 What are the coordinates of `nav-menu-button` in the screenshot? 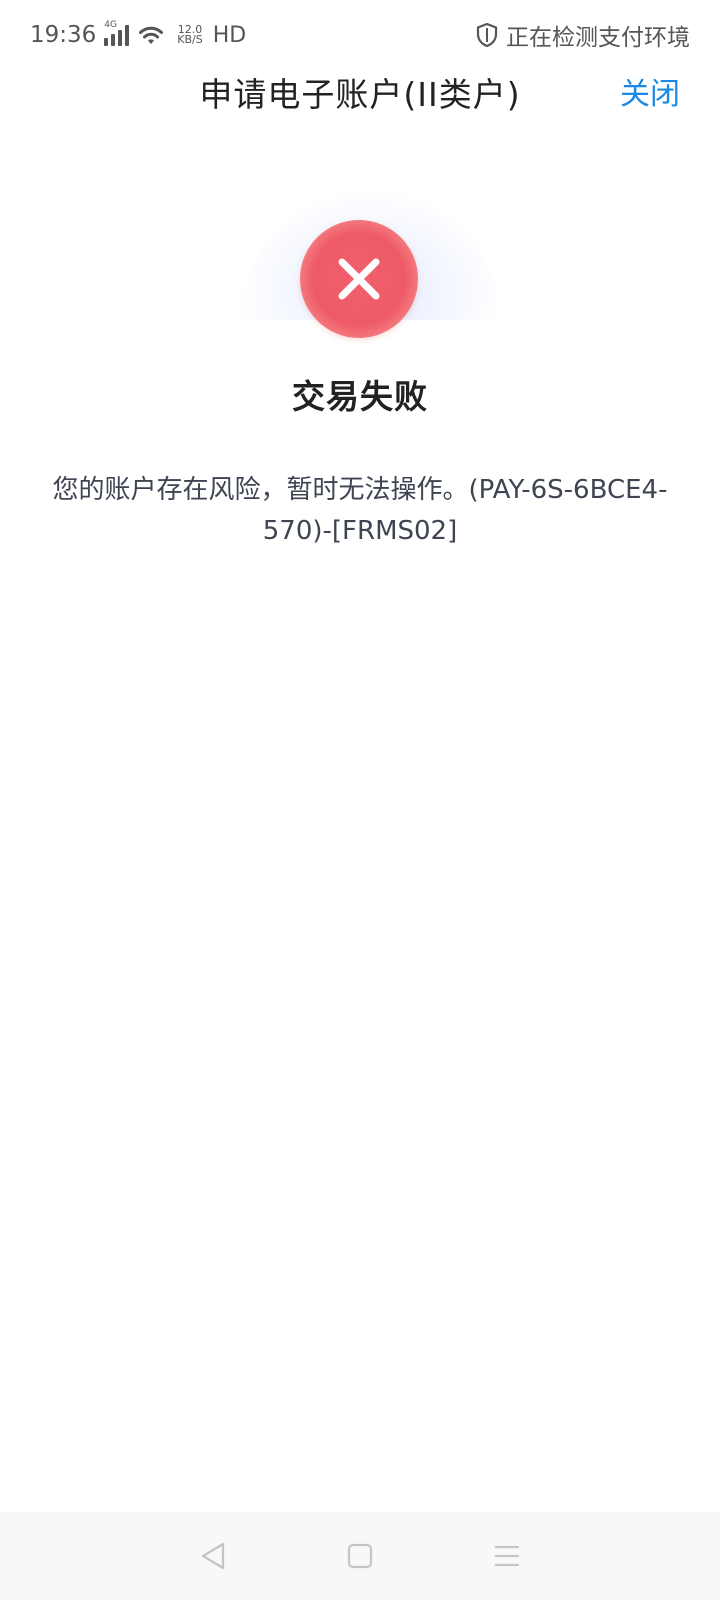 It's located at (507, 1556).